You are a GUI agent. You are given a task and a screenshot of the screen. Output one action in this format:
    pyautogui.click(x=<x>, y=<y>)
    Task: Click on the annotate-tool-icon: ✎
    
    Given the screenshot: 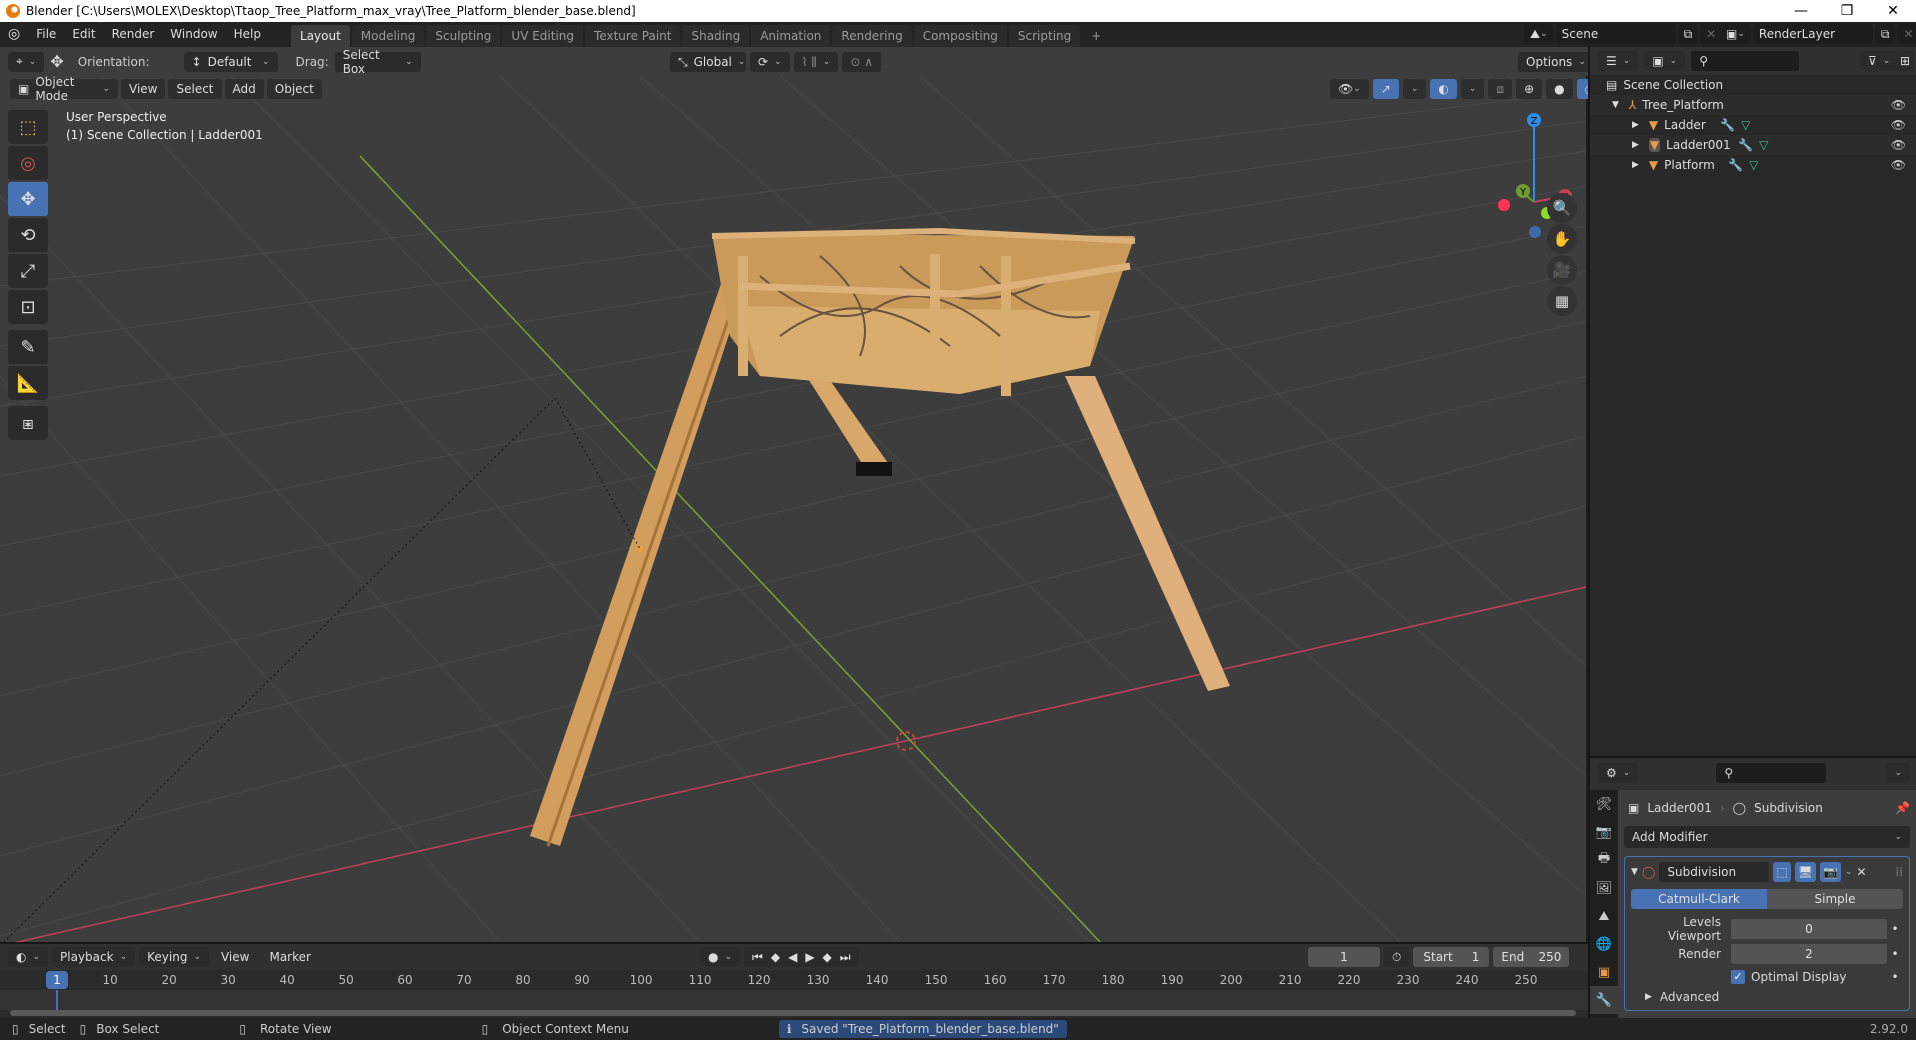 What is the action you would take?
    pyautogui.click(x=28, y=347)
    